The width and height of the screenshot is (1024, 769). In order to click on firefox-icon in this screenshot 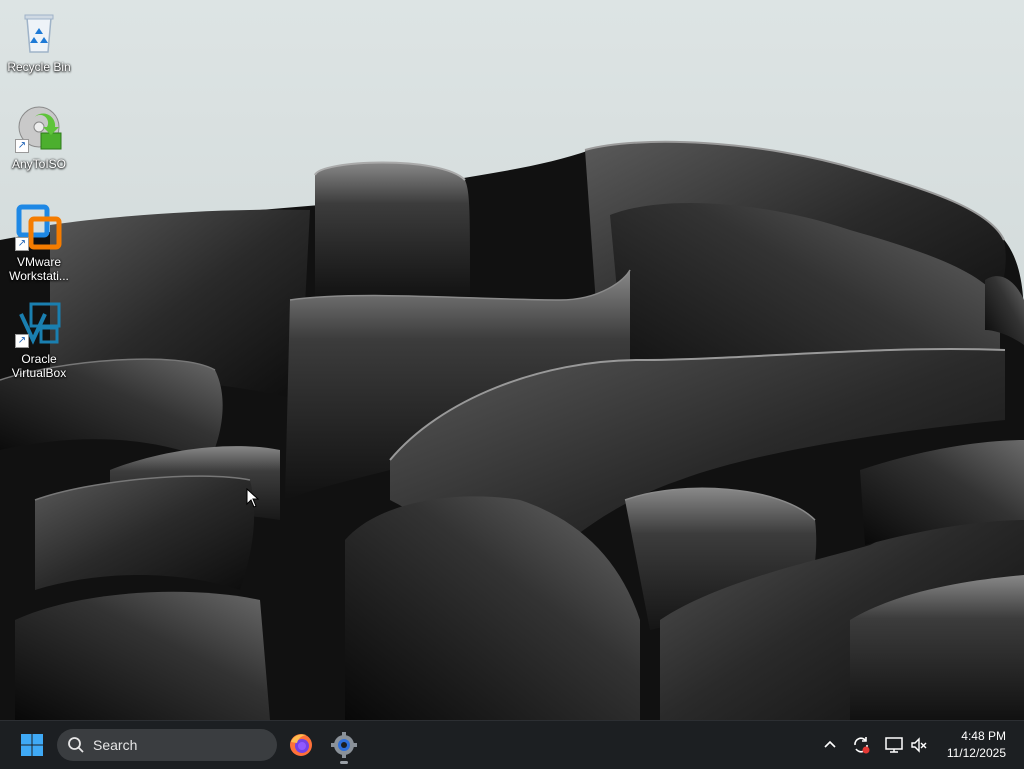, I will do `click(301, 745)`.